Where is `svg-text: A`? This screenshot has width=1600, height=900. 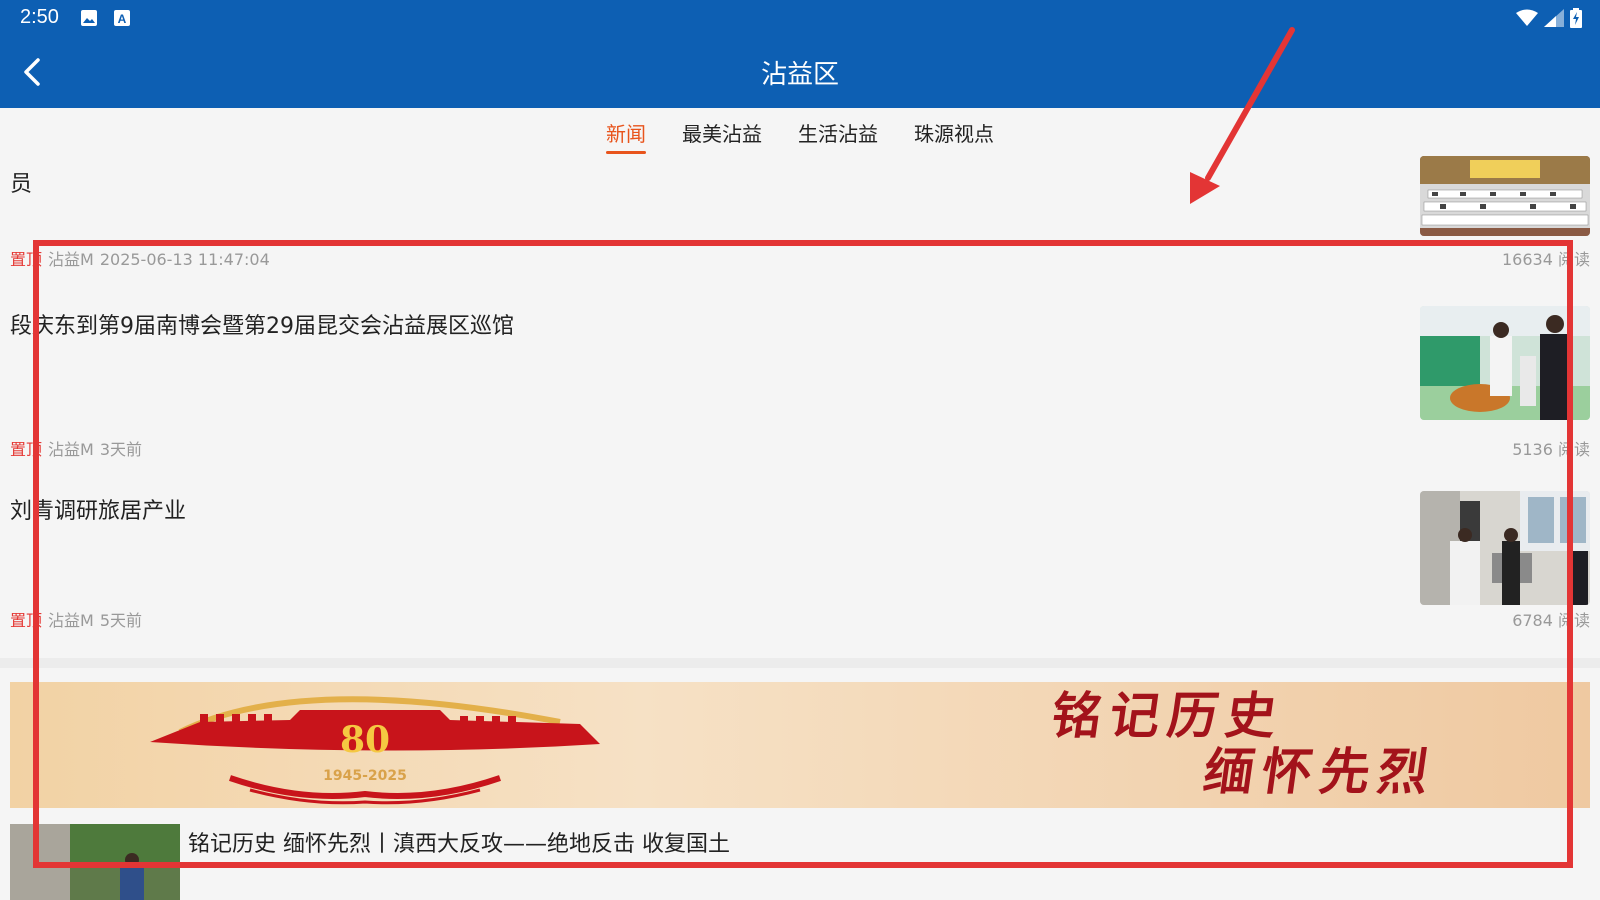 svg-text: A is located at coordinates (122, 19).